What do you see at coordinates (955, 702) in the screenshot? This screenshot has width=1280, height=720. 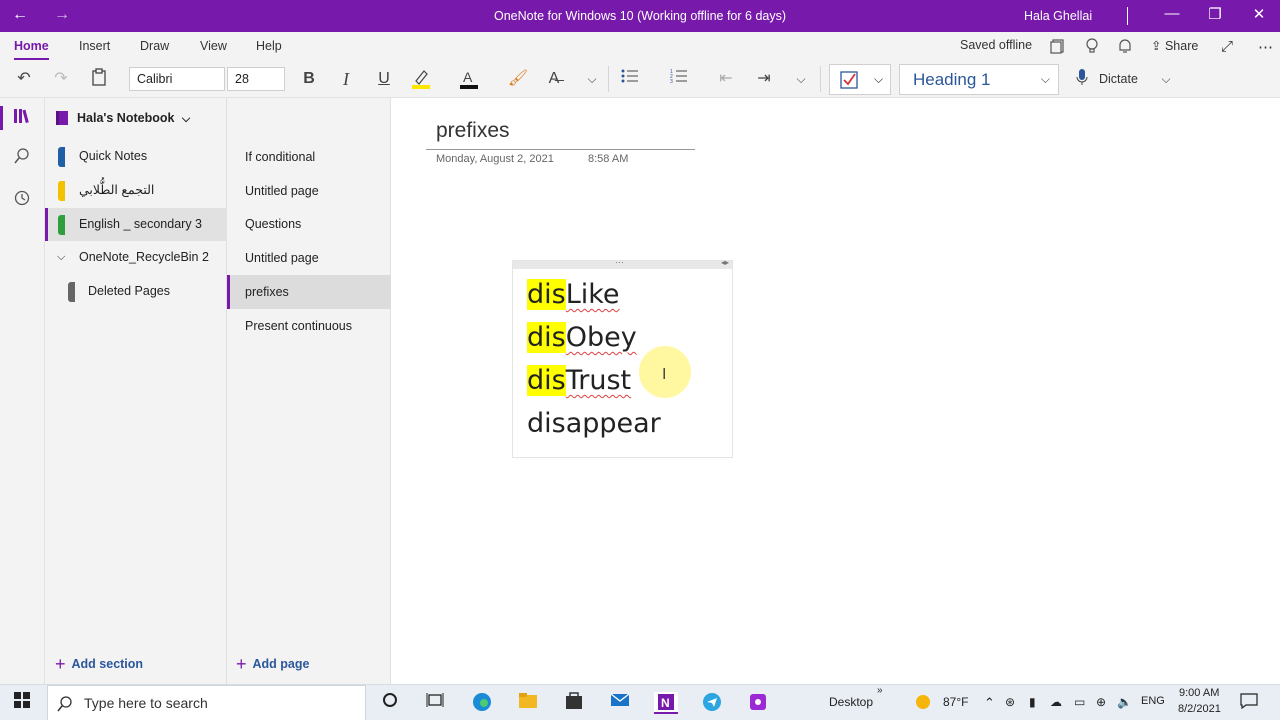 I see `weather-temperature: 87°F` at bounding box center [955, 702].